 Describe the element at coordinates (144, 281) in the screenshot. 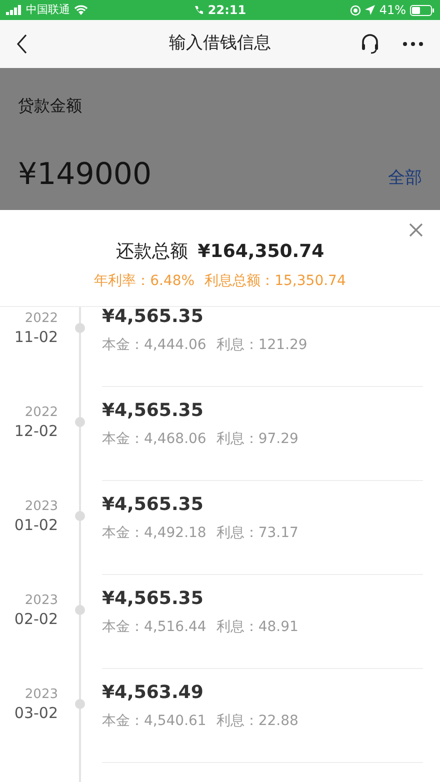

I see `annual-rate: 年利率：6.48%` at that location.